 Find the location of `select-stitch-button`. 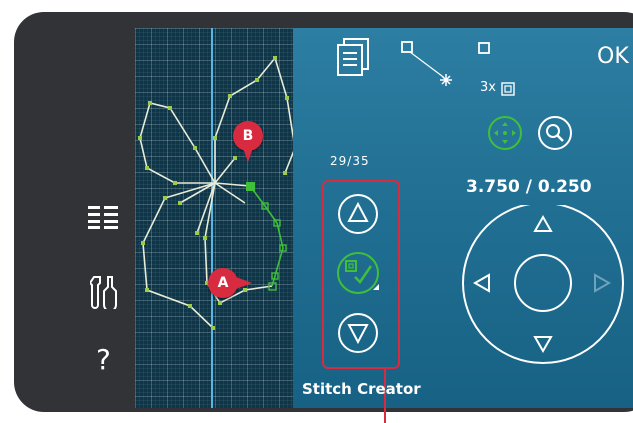

select-stitch-button is located at coordinates (358, 275).